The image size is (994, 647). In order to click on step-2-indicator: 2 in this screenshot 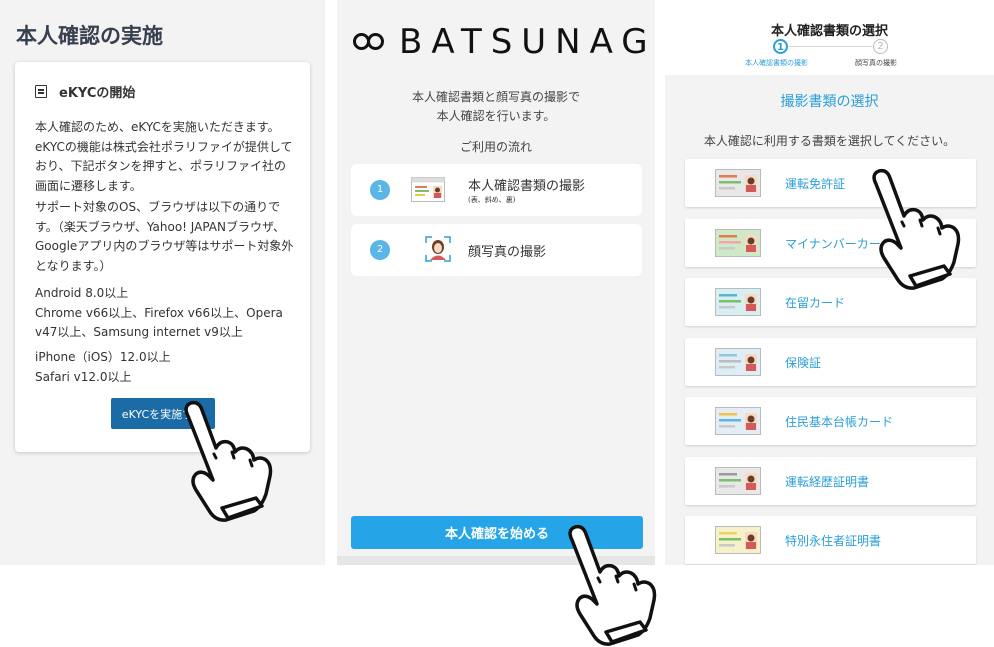, I will do `click(880, 46)`.